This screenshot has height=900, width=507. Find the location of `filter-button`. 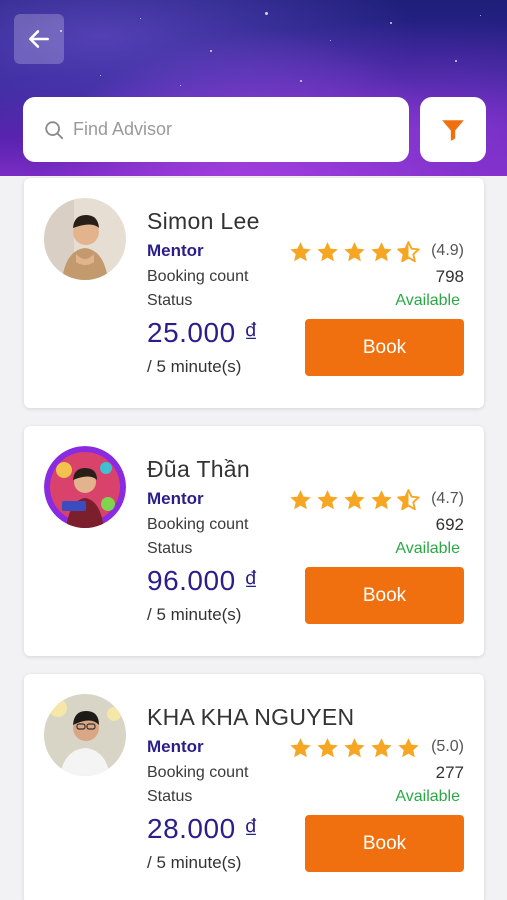

filter-button is located at coordinates (453, 129).